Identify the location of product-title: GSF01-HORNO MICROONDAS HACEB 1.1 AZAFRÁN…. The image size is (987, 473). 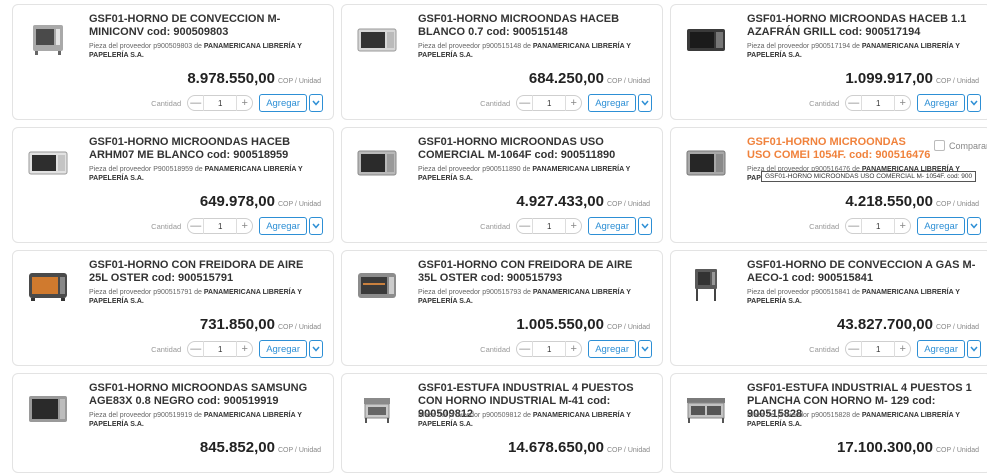
(864, 26).